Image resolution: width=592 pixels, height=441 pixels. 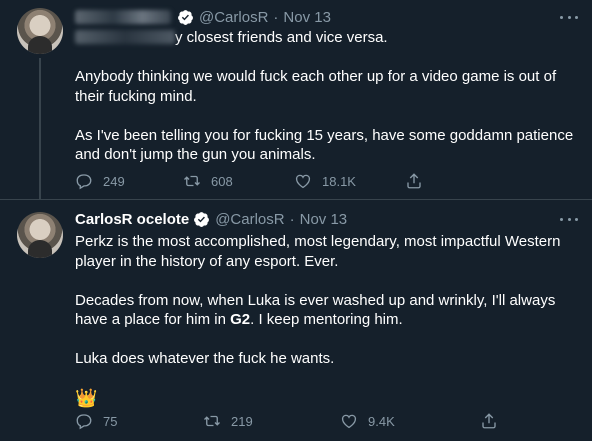 What do you see at coordinates (110, 421) in the screenshot?
I see `reply-count: 75` at bounding box center [110, 421].